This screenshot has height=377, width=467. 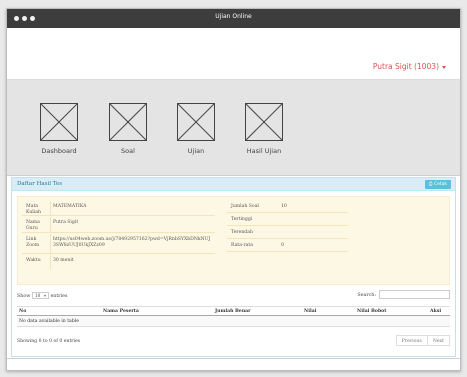 I want to click on info-row-tertinggi: Tertinggi, so click(x=287, y=220).